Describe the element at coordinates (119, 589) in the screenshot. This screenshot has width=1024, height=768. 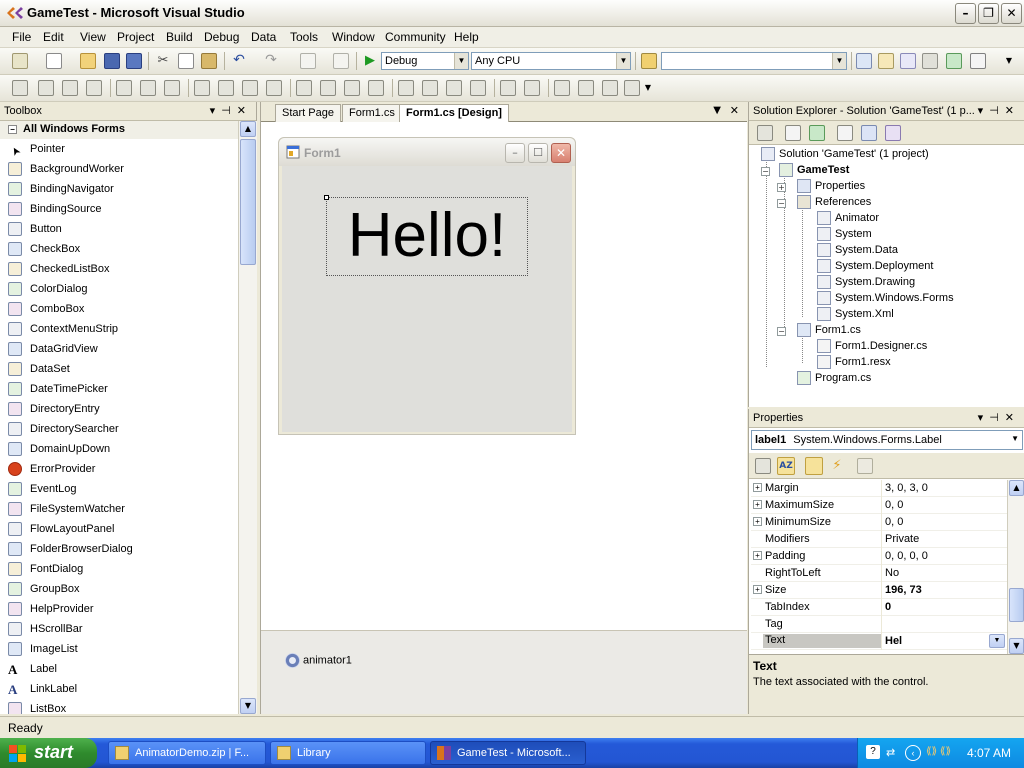
I see `toolbox-item-groupbox: GroupBox` at that location.